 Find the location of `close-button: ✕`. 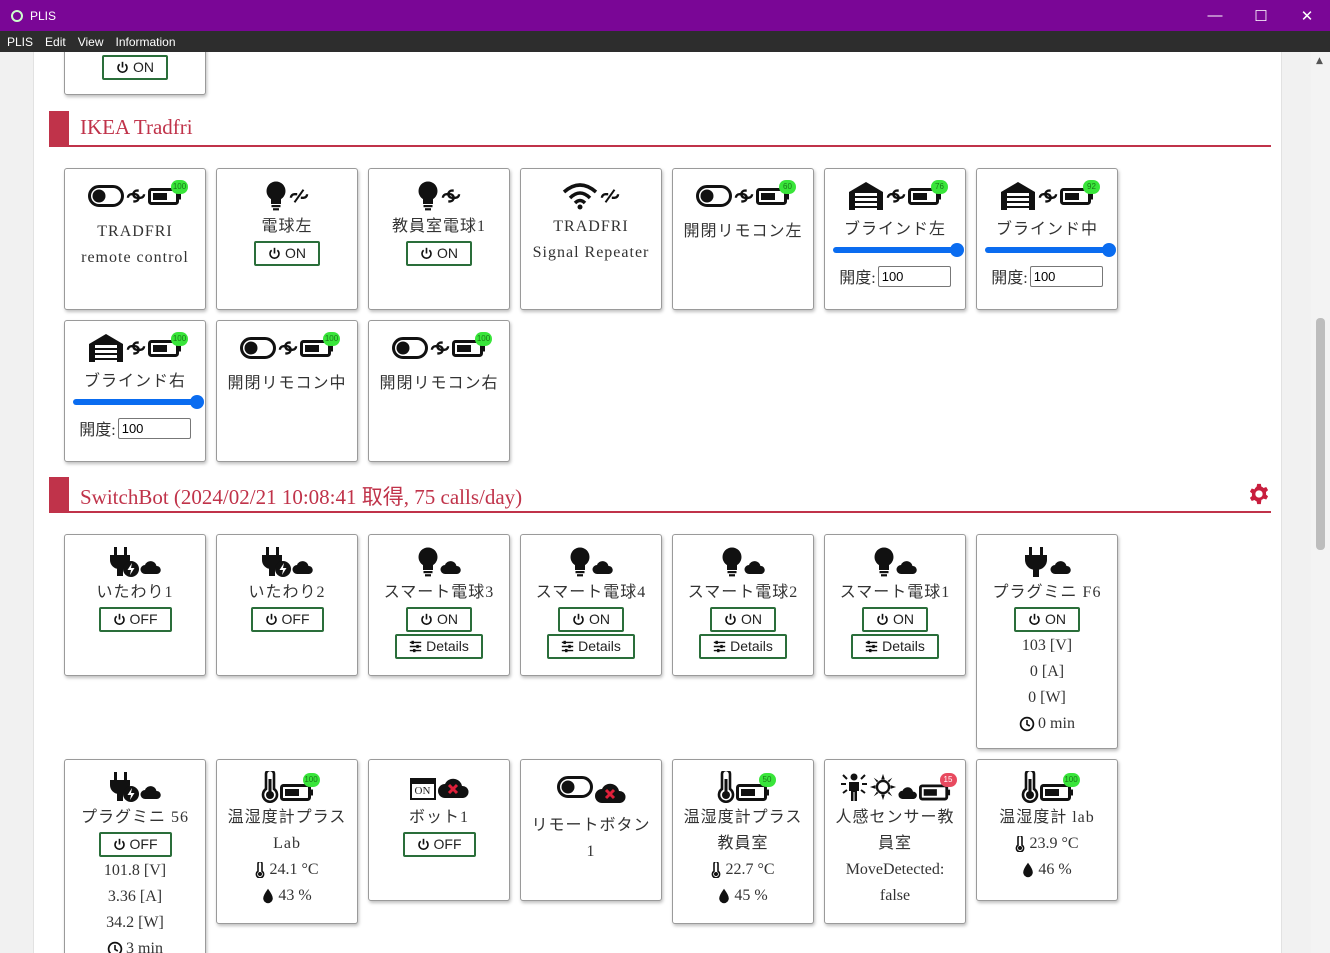

close-button: ✕ is located at coordinates (1307, 15).